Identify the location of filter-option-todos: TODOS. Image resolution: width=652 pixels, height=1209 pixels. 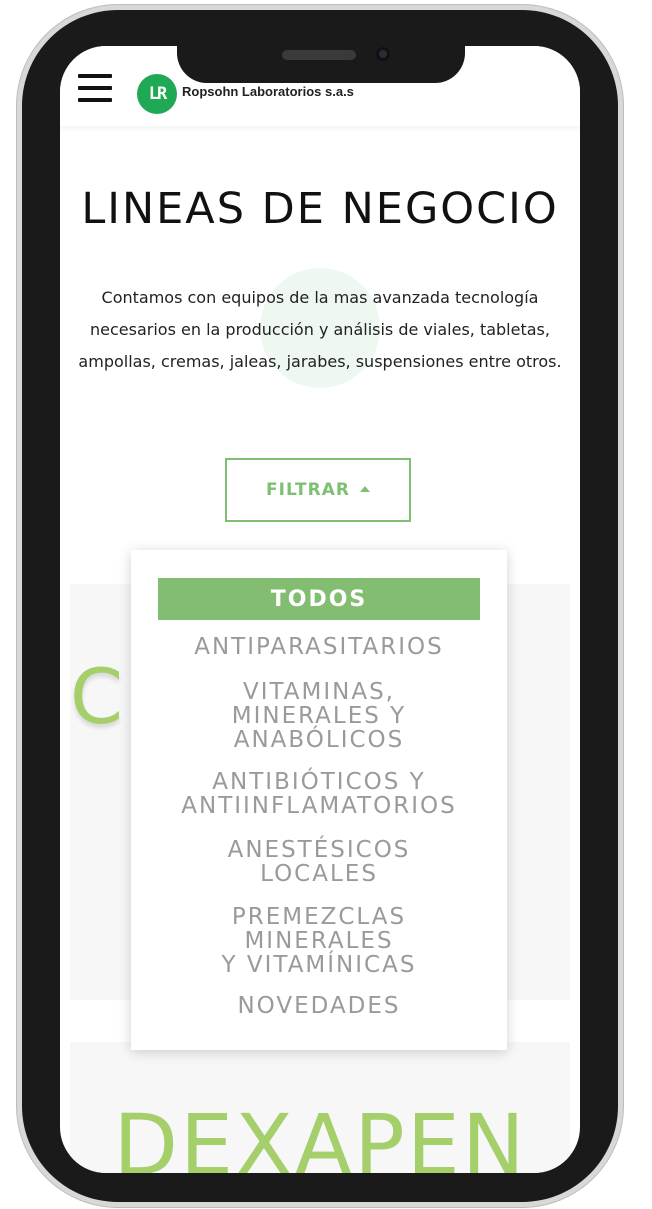
(319, 599).